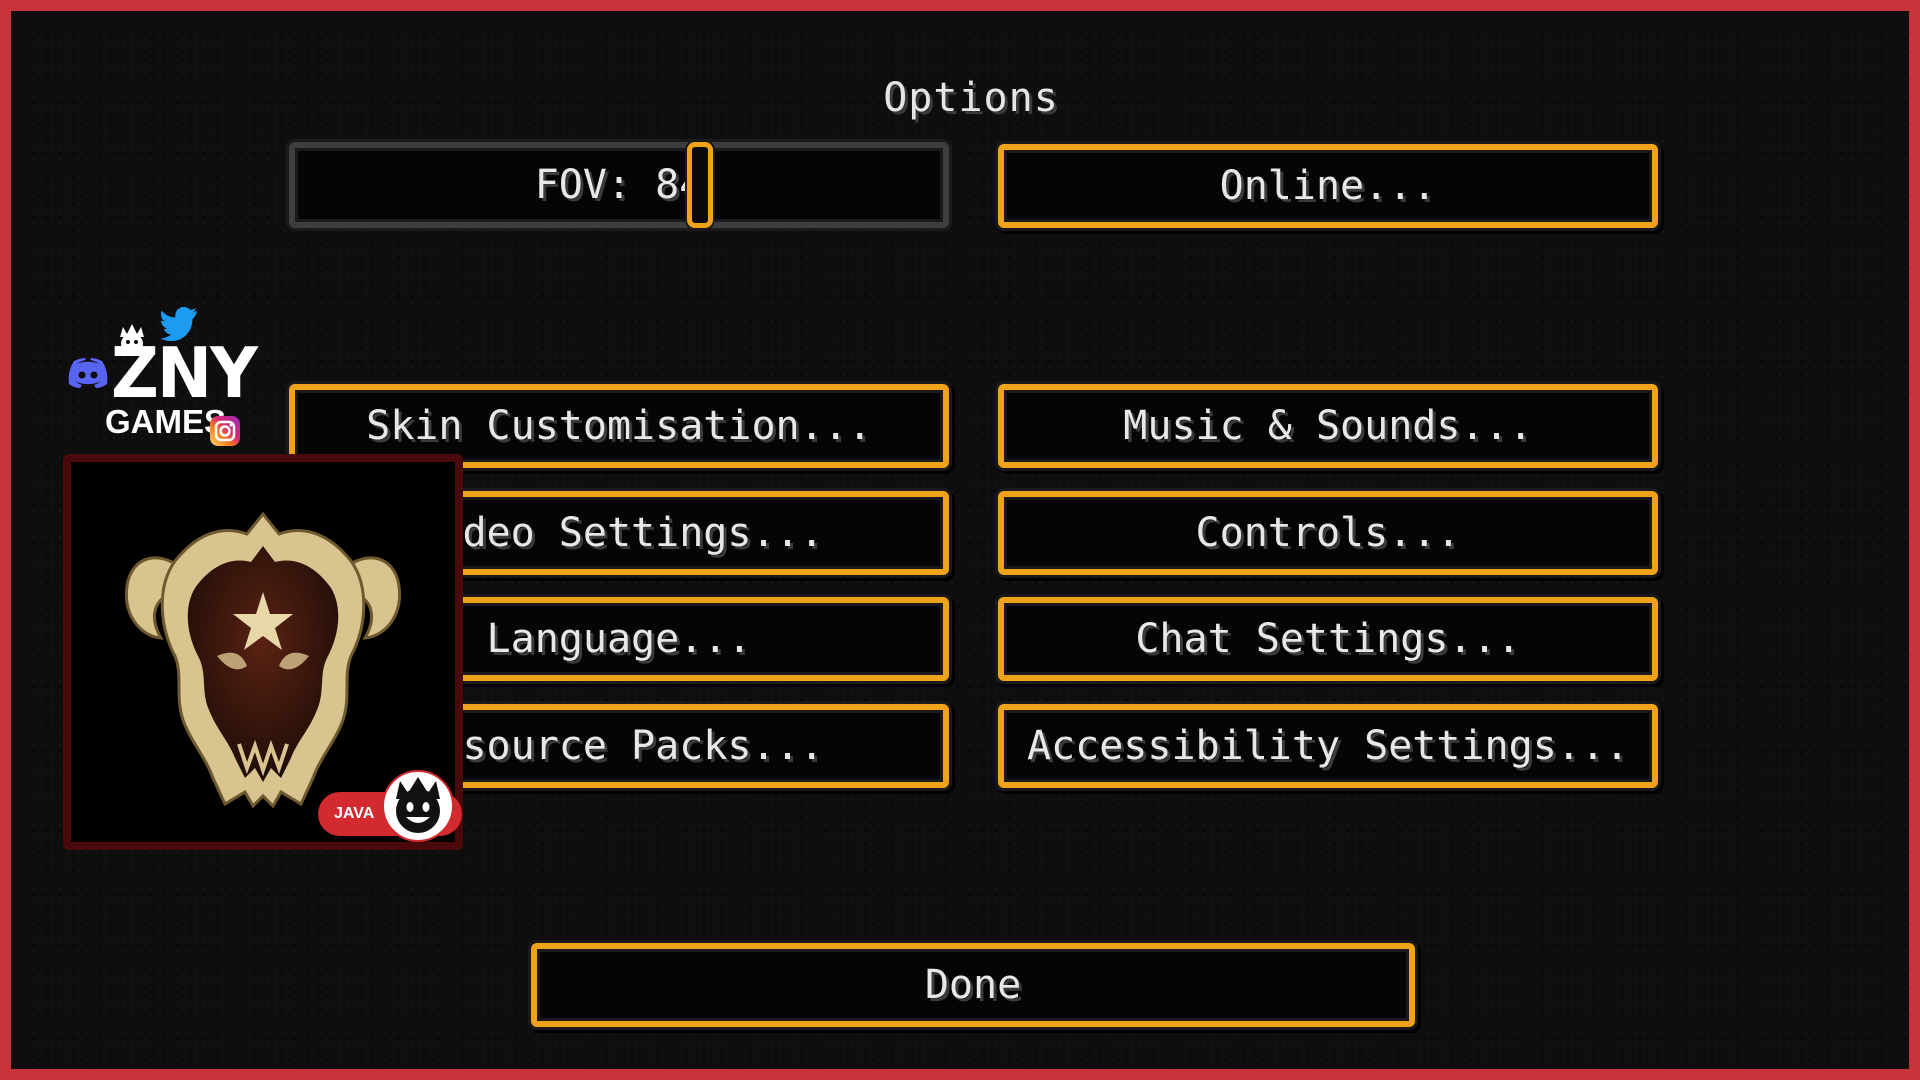  What do you see at coordinates (354, 813) in the screenshot?
I see `java-badge-label: JAVA` at bounding box center [354, 813].